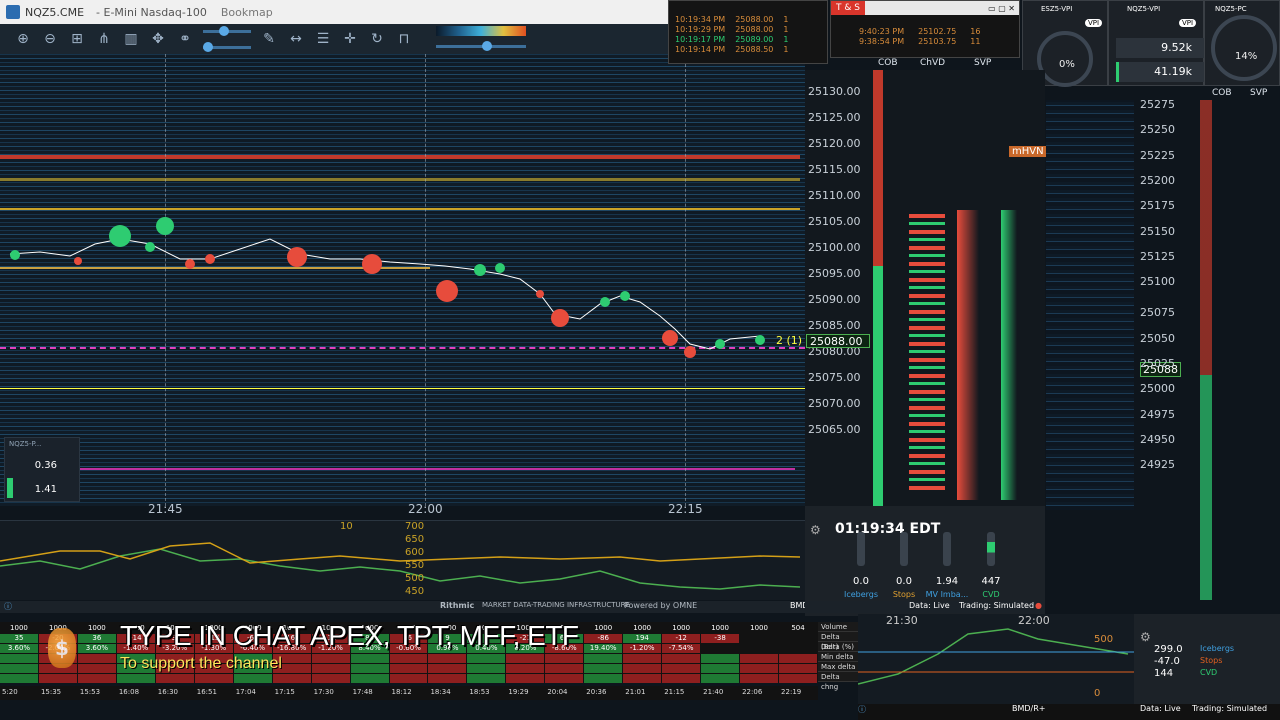 This screenshot has height=720, width=1280. What do you see at coordinates (401, 692) in the screenshot?
I see `grid-time-tick: 18:12` at bounding box center [401, 692].